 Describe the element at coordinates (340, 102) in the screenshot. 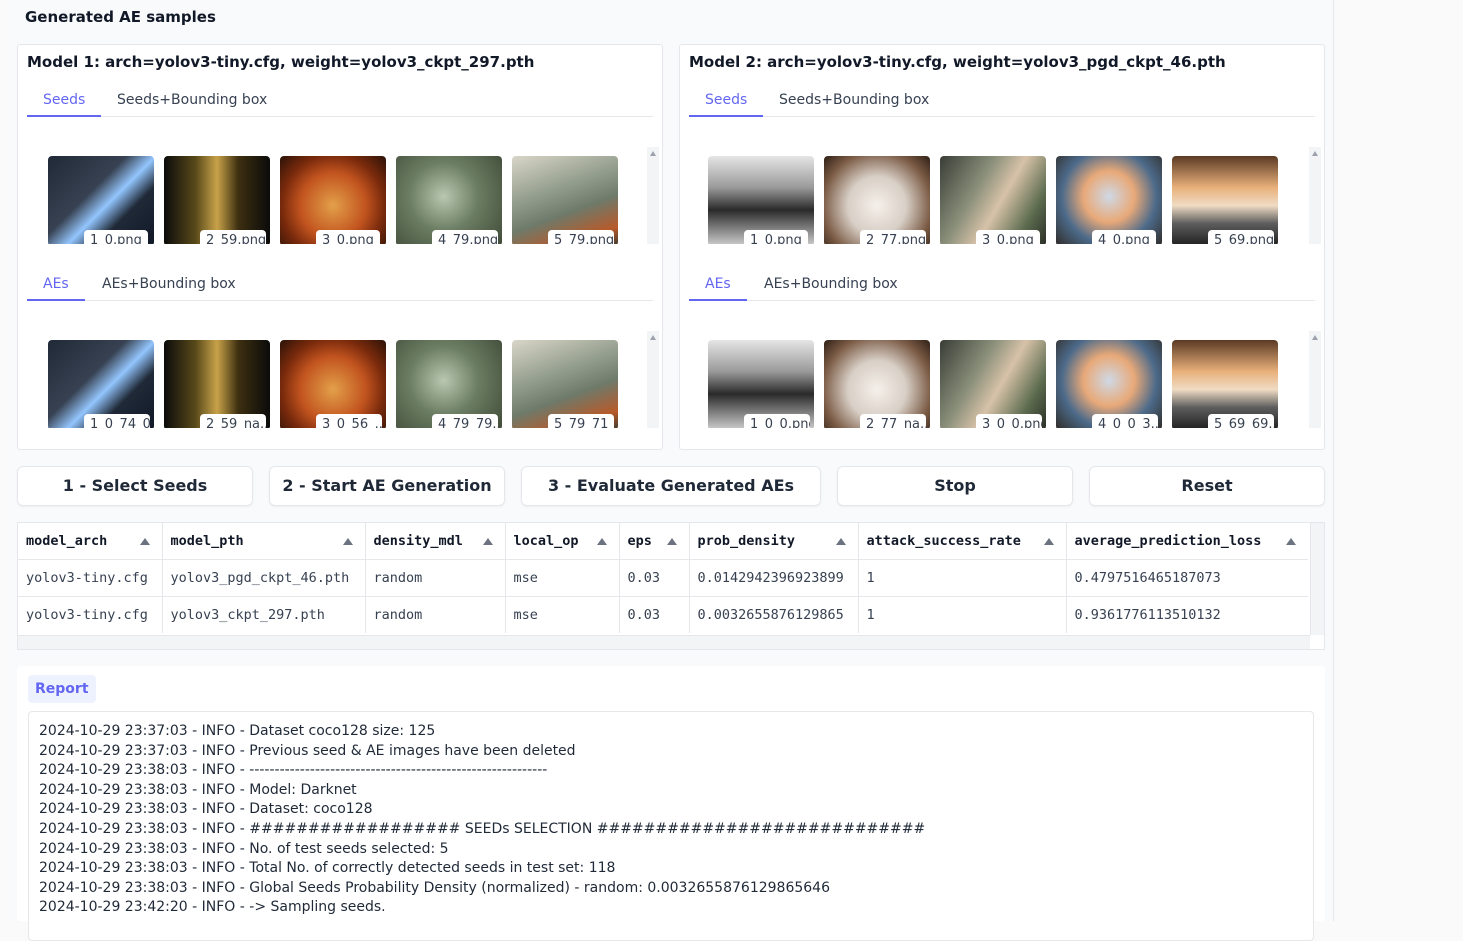

I see `model-1-seed-tabs: Seeds Seeds+Bounding box` at that location.